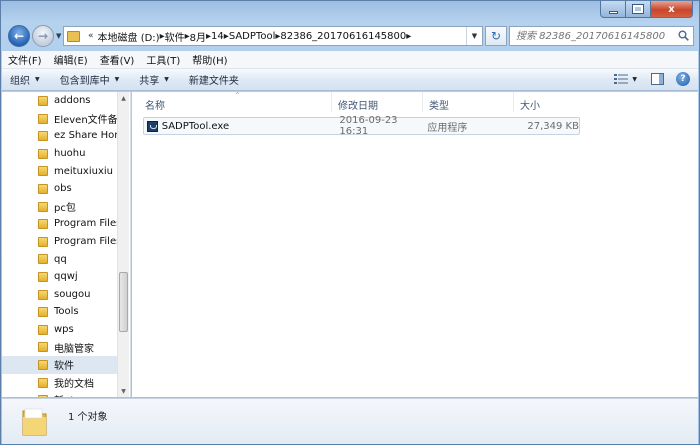 The width and height of the screenshot is (700, 445). Describe the element at coordinates (123, 244) in the screenshot. I see `navigation-scrollbar: ▲ ▼` at that location.